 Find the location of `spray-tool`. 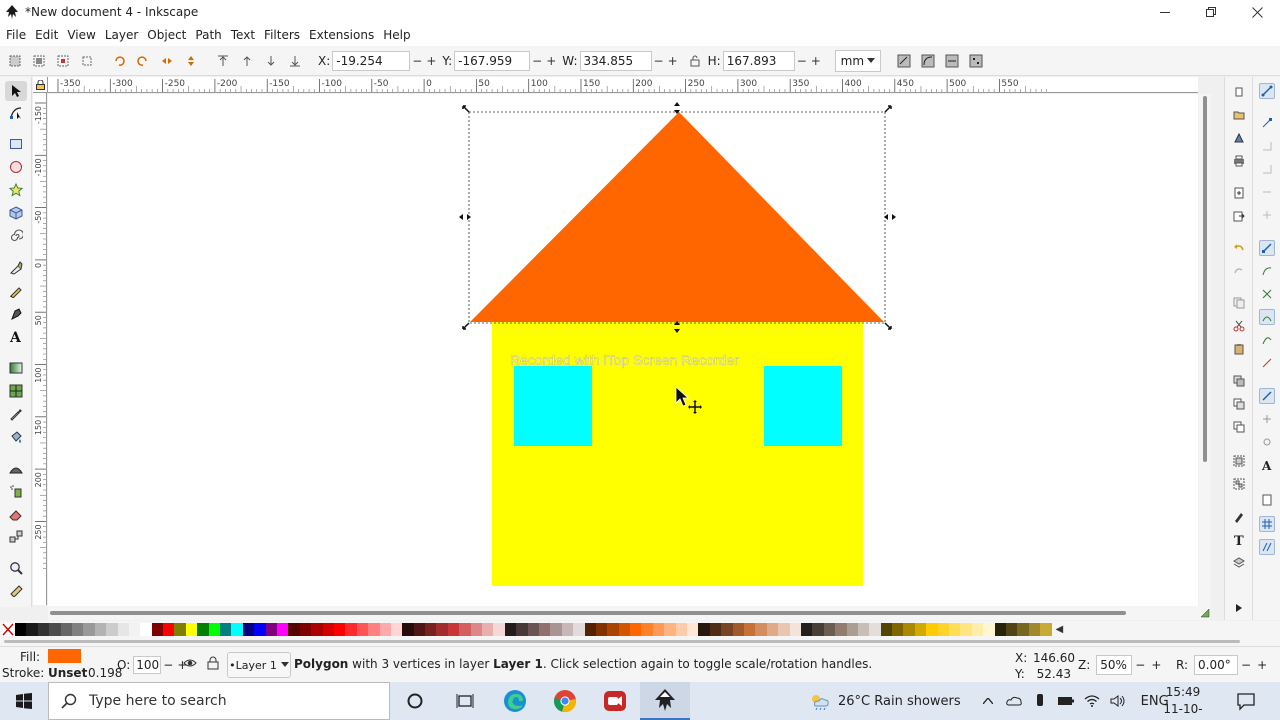

spray-tool is located at coordinates (16, 491).